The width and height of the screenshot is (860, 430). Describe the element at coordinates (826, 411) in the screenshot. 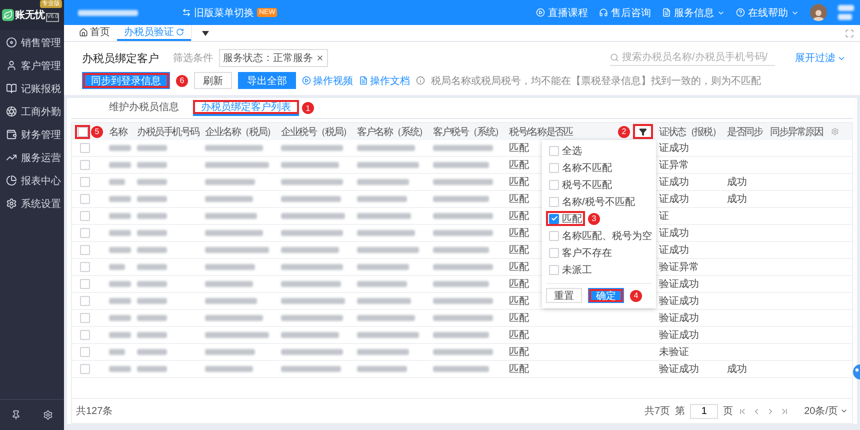

I see `page-size-select: 20条/页` at that location.